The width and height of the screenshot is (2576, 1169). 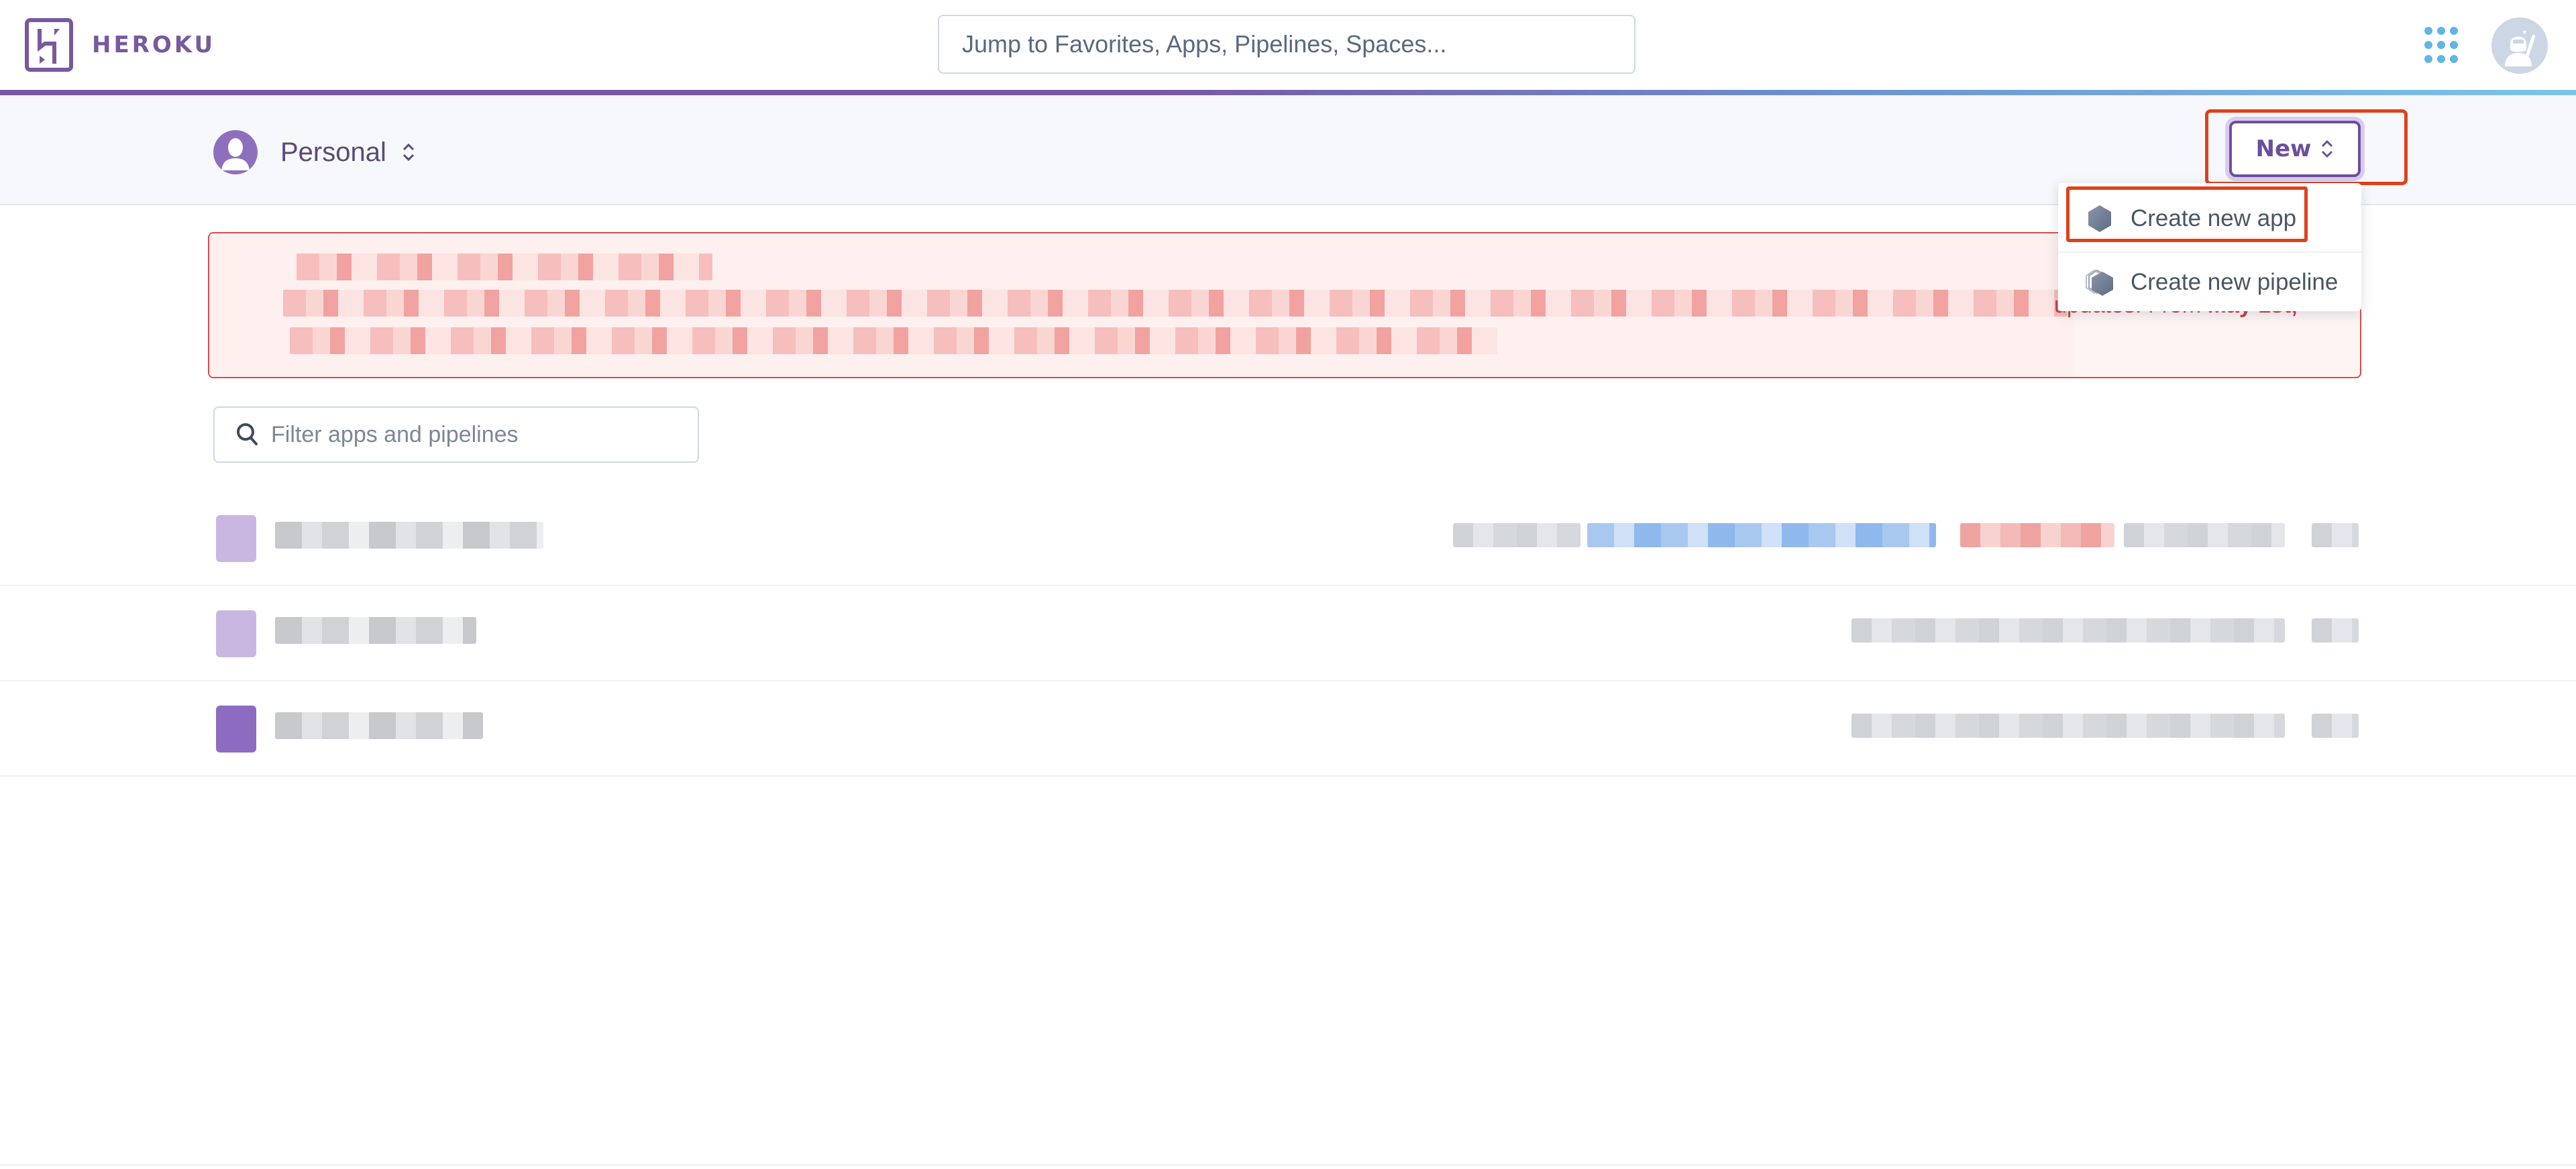 I want to click on menu-item-create-new-pipeline: Create new pipeline, so click(x=2209, y=282).